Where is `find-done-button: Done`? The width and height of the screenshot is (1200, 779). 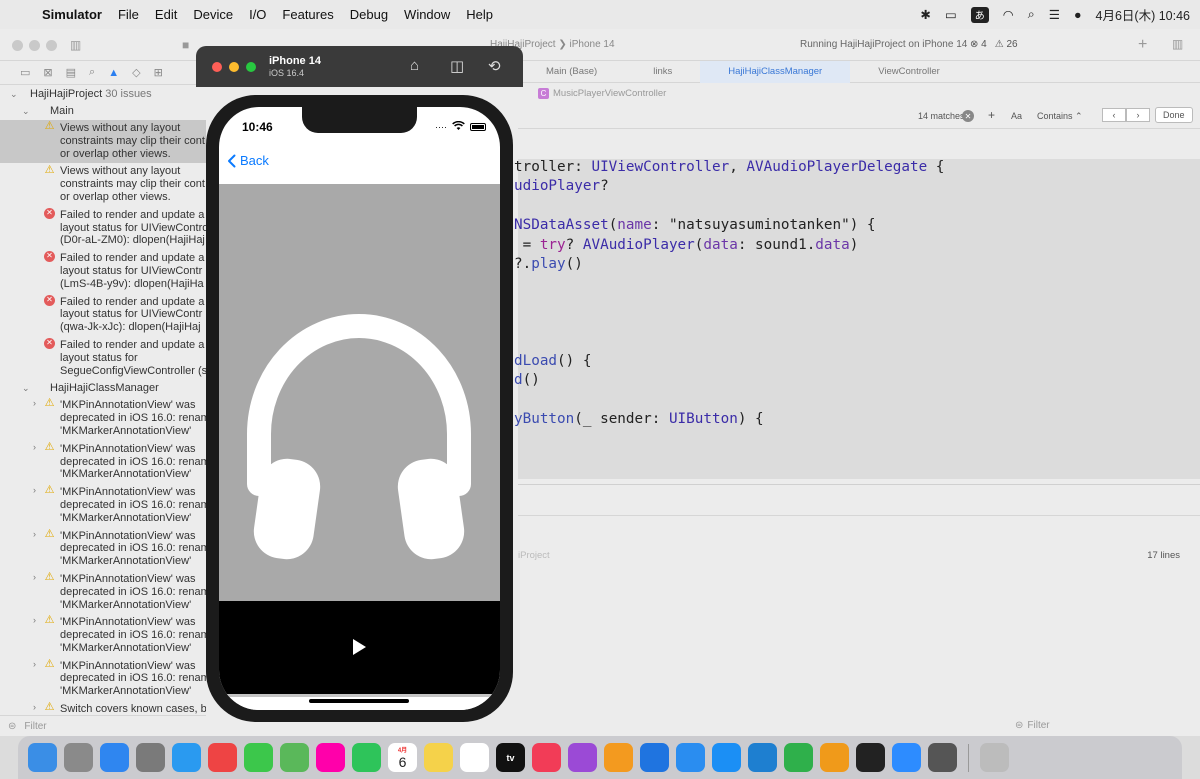
find-done-button: Done is located at coordinates (1174, 115).